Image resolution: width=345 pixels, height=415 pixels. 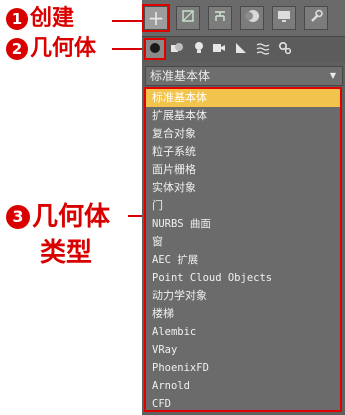 I want to click on annotation-types-label-1: 几何体, so click(x=71, y=216).